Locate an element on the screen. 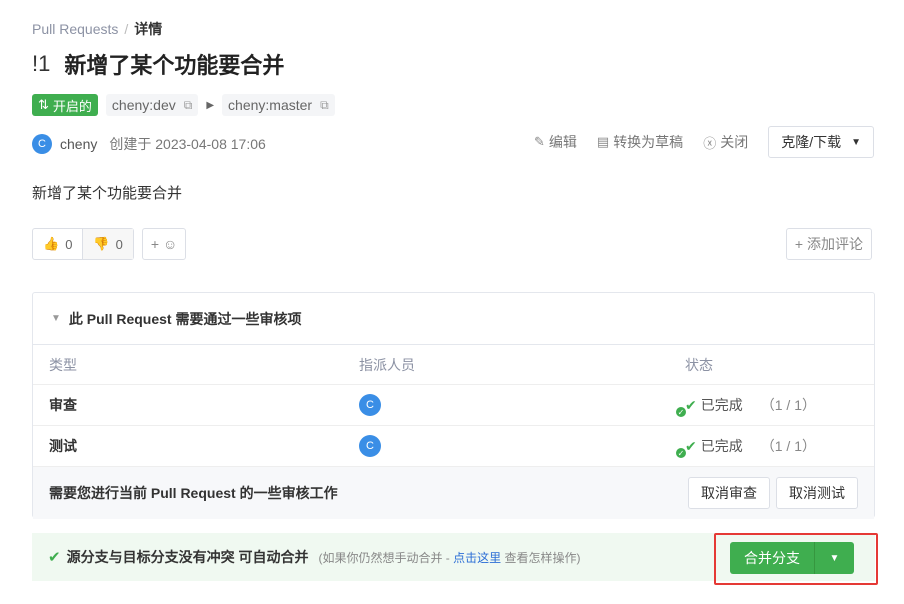 The image size is (904, 604). breadcrumb-current: 详情 is located at coordinates (148, 29).